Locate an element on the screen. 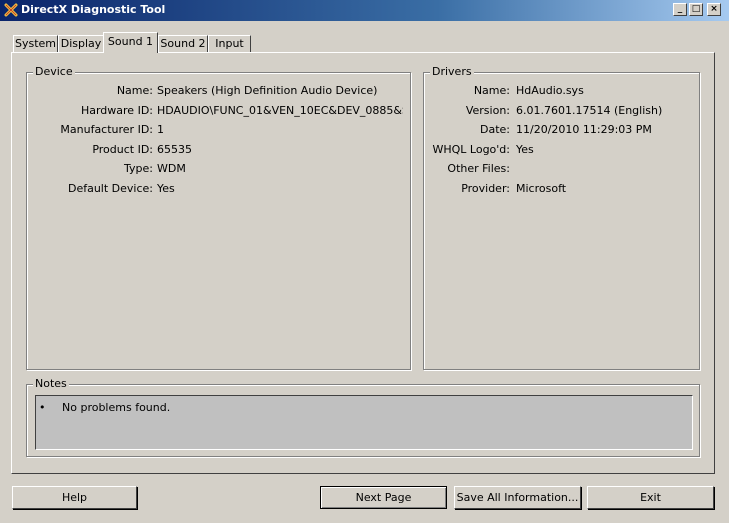 This screenshot has height=523, width=729. other-files-label: Other Files: is located at coordinates (478, 168).